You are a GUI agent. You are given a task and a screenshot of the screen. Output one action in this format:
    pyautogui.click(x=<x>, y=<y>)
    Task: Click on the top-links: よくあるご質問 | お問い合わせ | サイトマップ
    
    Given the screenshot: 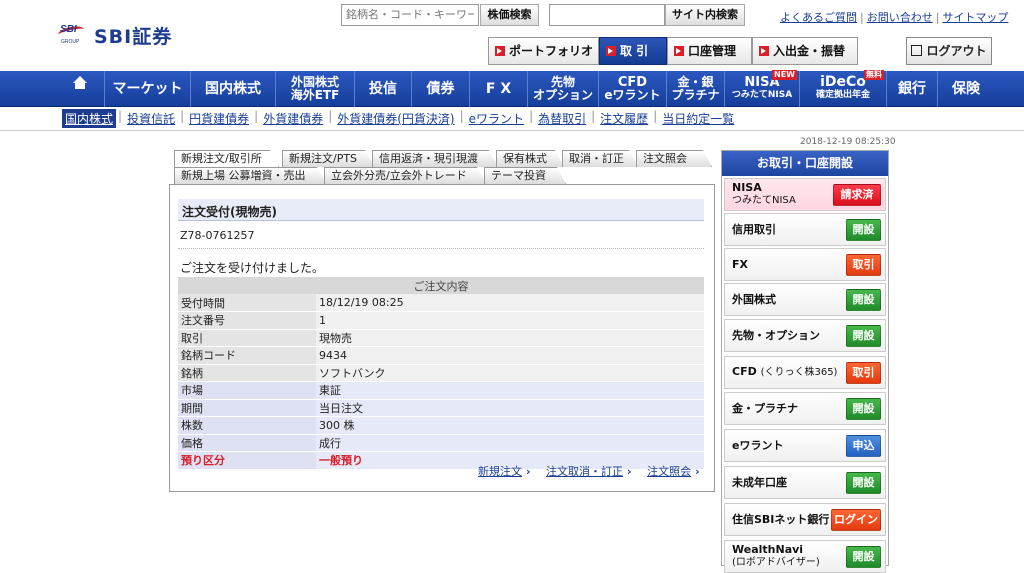 What is the action you would take?
    pyautogui.click(x=894, y=17)
    